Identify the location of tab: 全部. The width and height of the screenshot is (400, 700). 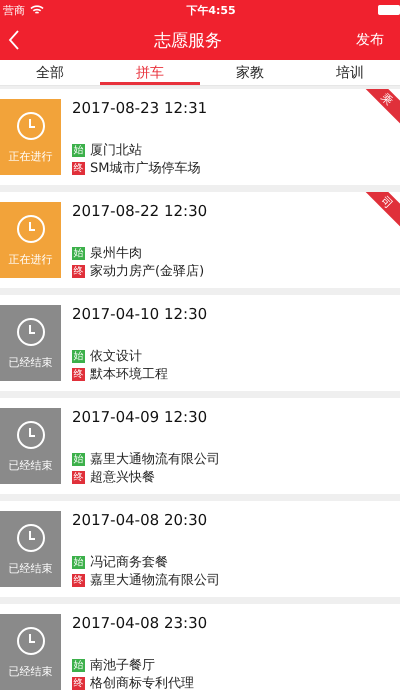
(50, 72).